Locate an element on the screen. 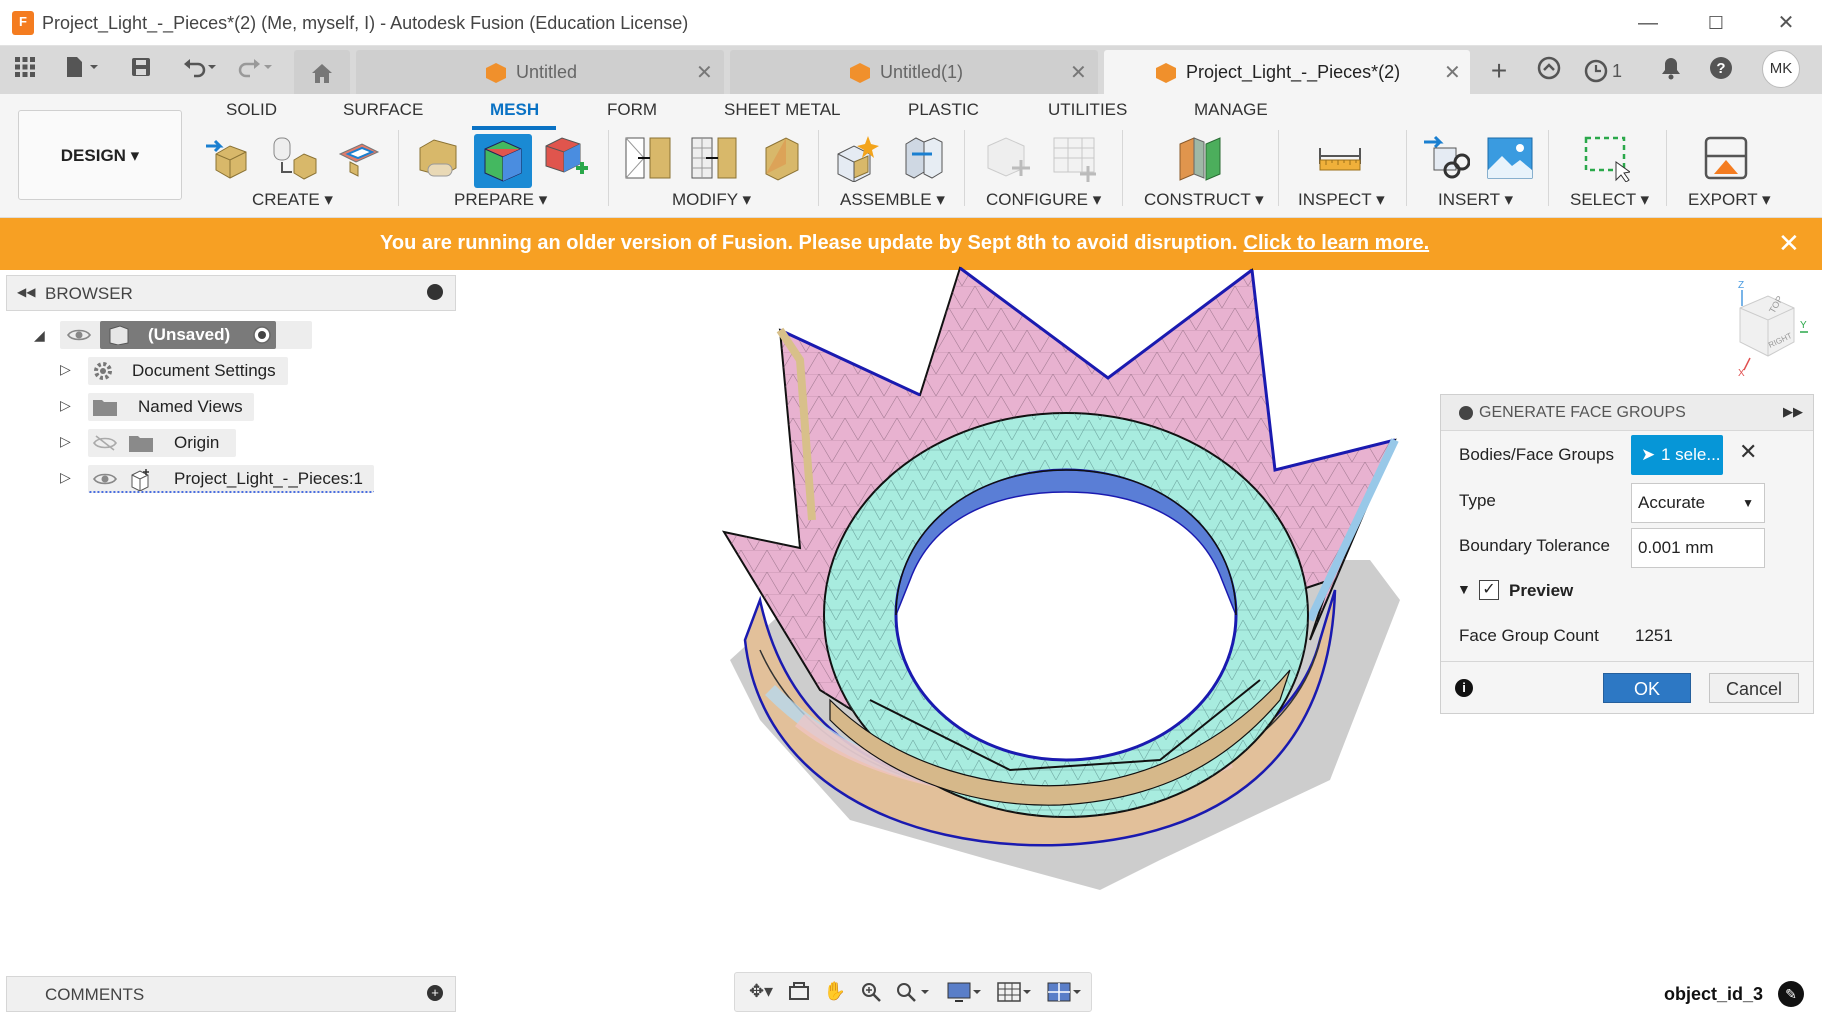 This screenshot has width=1822, height=1020. collapse-arrow-icon: ◢ is located at coordinates (39, 335).